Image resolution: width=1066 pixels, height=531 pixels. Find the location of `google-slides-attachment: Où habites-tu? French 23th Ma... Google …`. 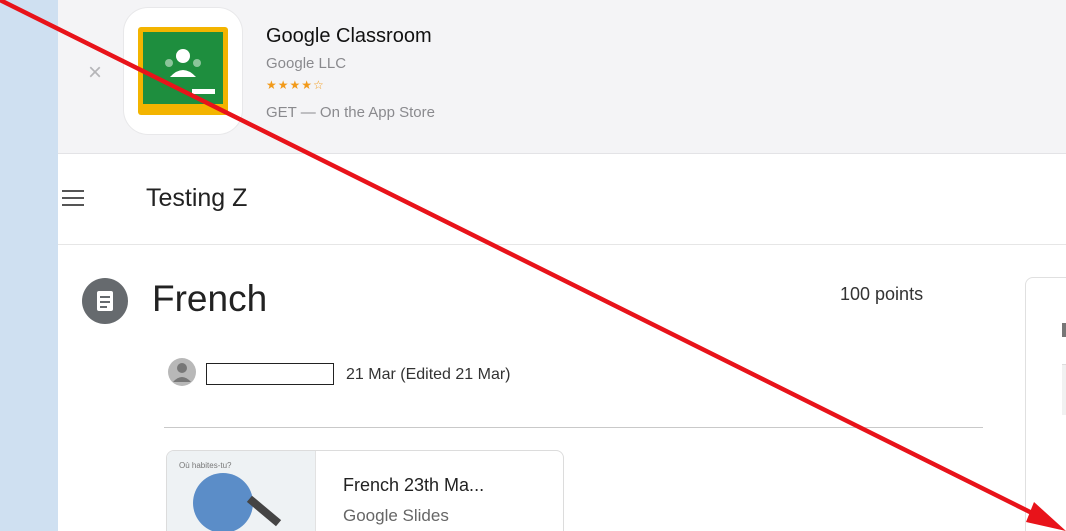

google-slides-attachment: Où habites-tu? French 23th Ma... Google … is located at coordinates (365, 490).